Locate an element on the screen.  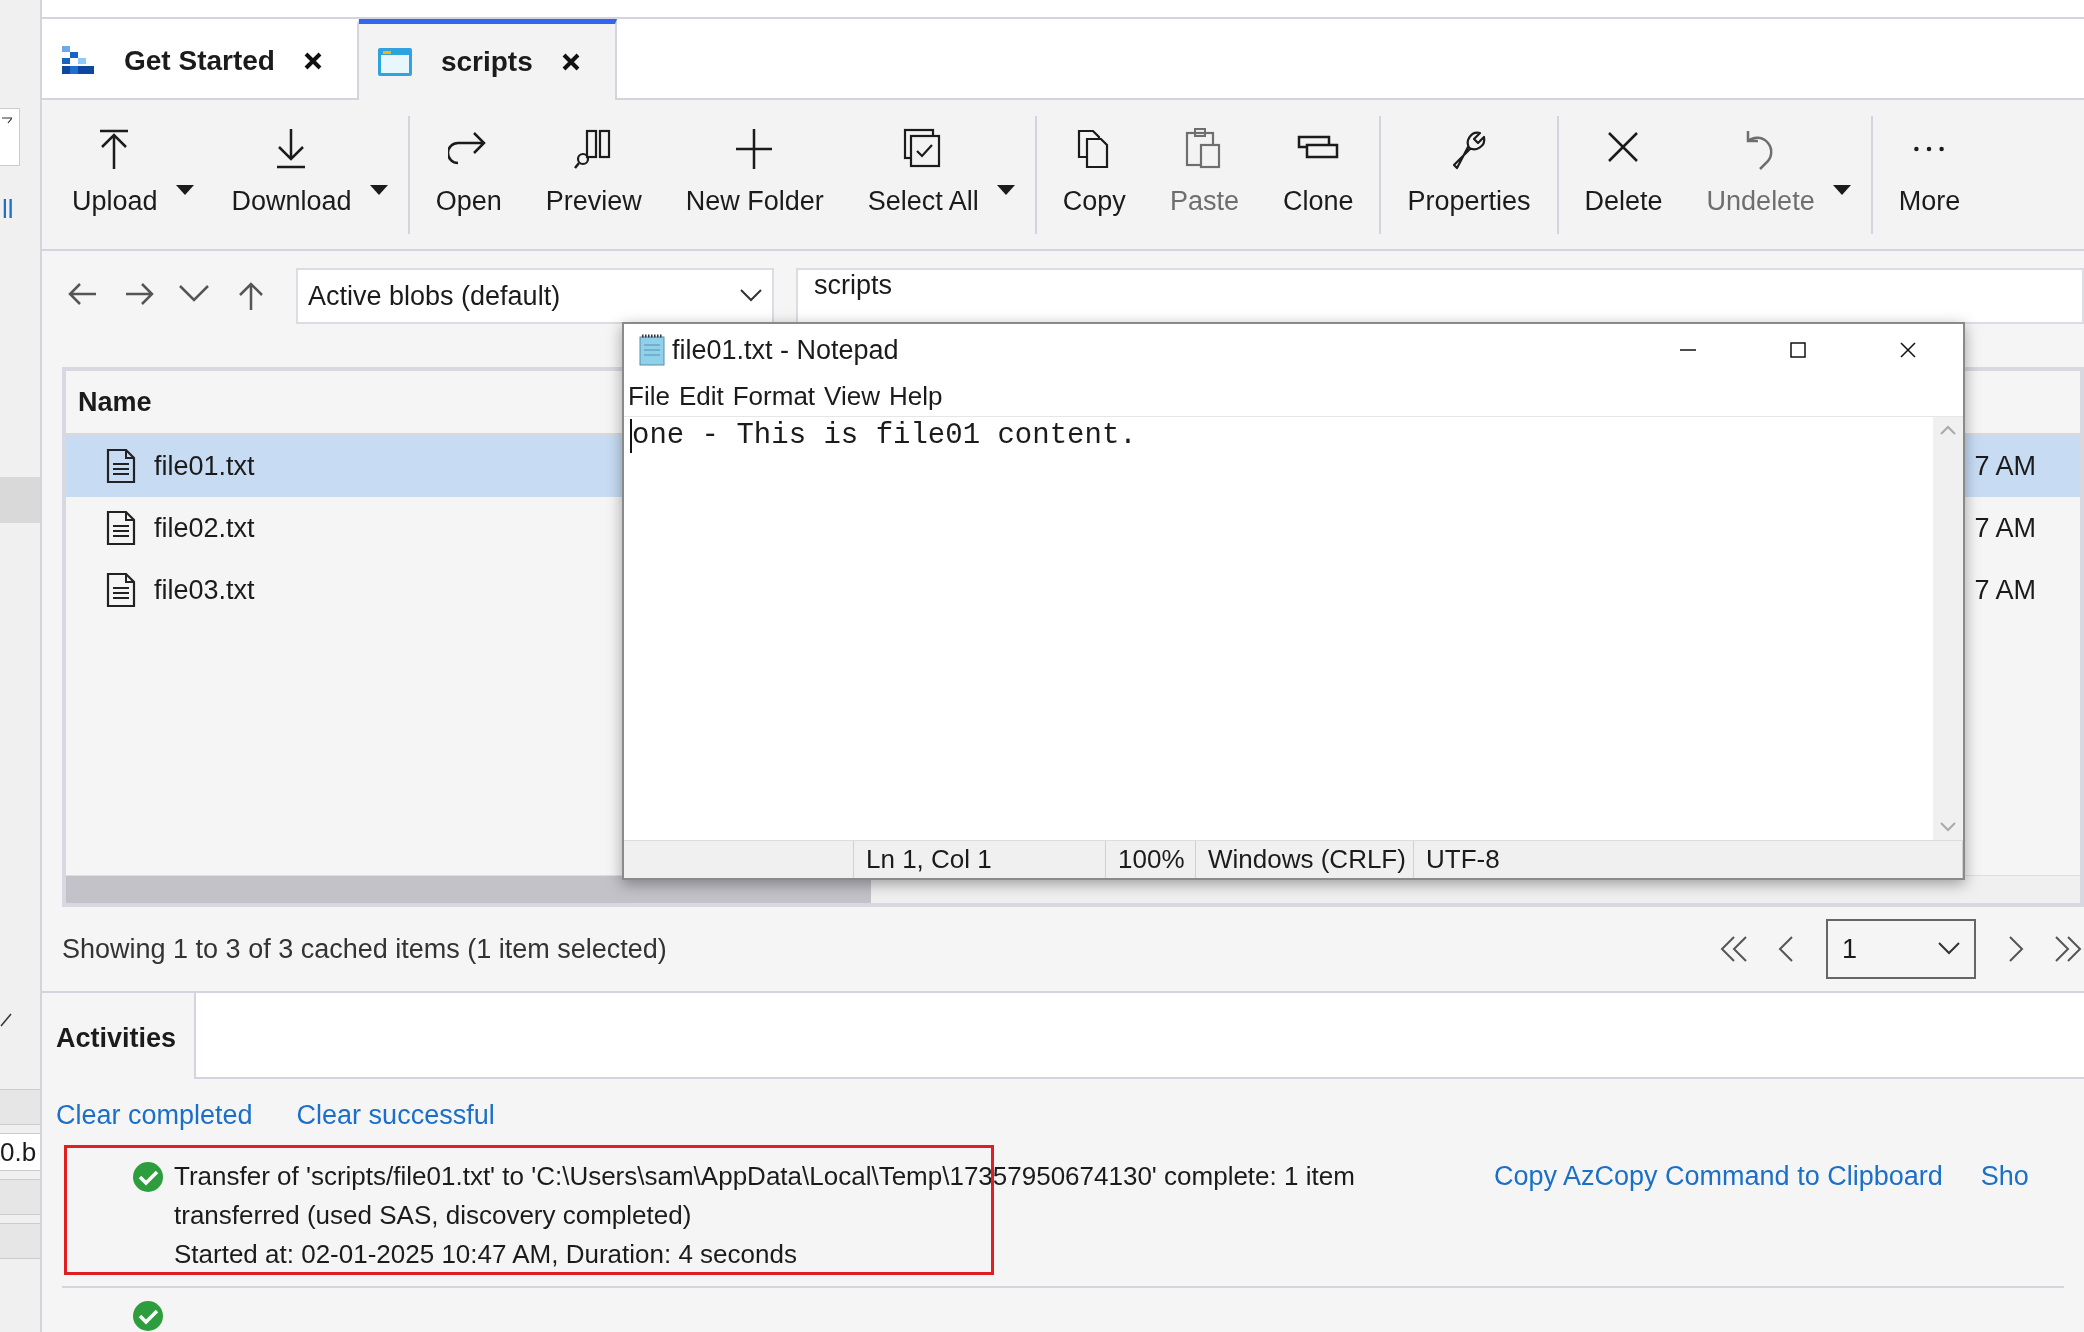
toolbar-button: Preview is located at coordinates (593, 174).